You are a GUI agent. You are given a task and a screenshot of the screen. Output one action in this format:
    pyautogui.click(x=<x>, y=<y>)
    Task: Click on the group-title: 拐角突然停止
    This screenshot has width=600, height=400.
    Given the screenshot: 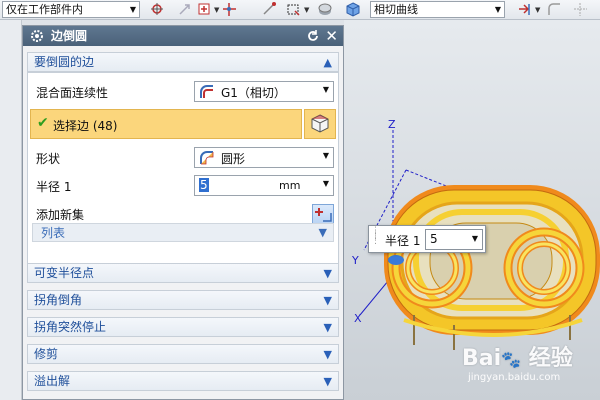 What is the action you would take?
    pyautogui.click(x=70, y=327)
    